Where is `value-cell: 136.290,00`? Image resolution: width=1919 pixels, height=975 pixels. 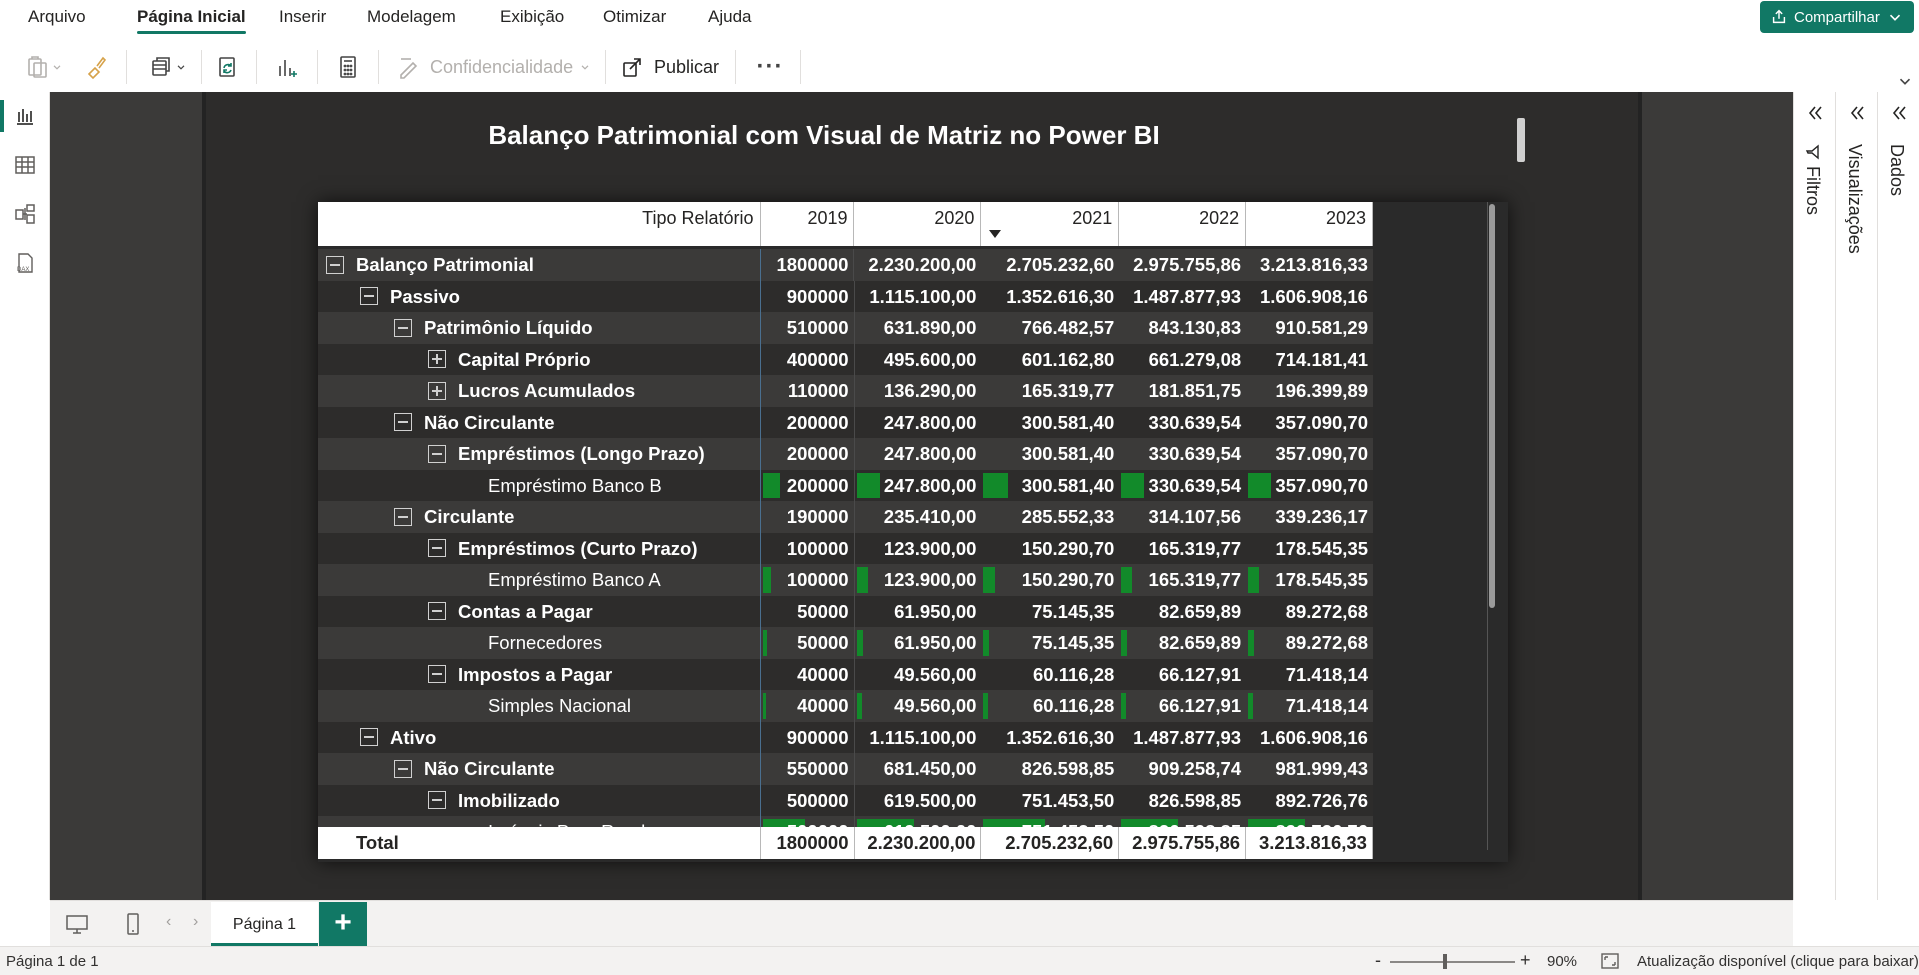 value-cell: 136.290,00 is located at coordinates (918, 391).